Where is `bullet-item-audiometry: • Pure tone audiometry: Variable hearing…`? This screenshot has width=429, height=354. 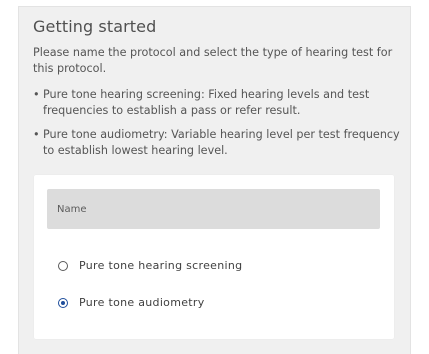 bullet-item-audiometry: • Pure tone audiometry: Variable hearing… is located at coordinates (218, 143).